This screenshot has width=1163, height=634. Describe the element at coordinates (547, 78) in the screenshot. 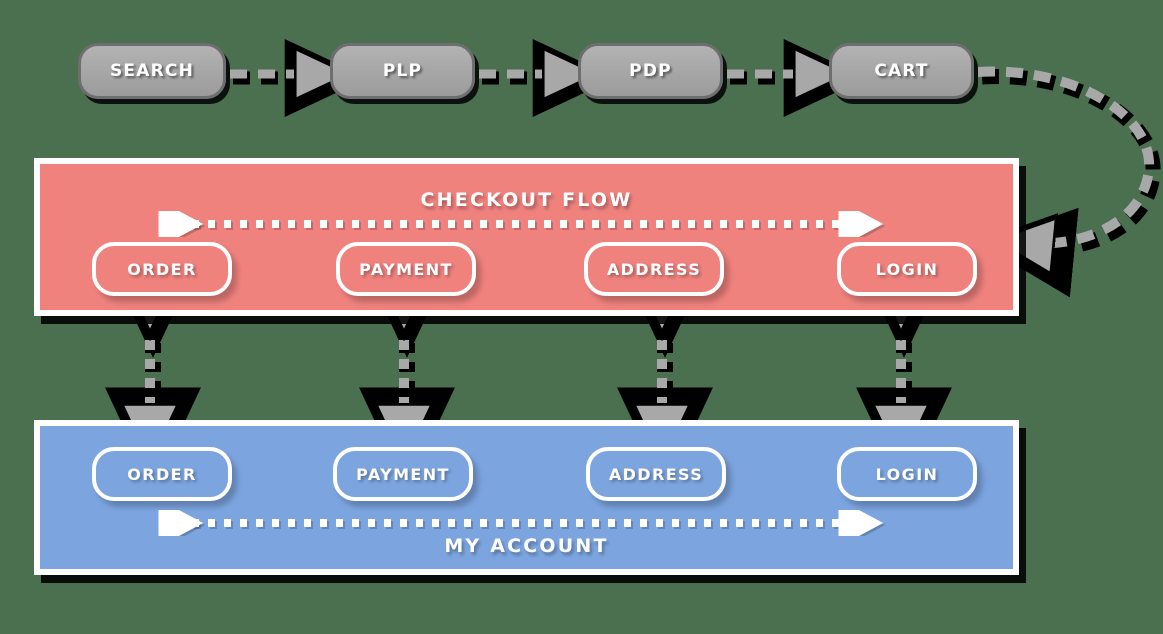

I see `pipeline-connector-plp-pdp` at that location.